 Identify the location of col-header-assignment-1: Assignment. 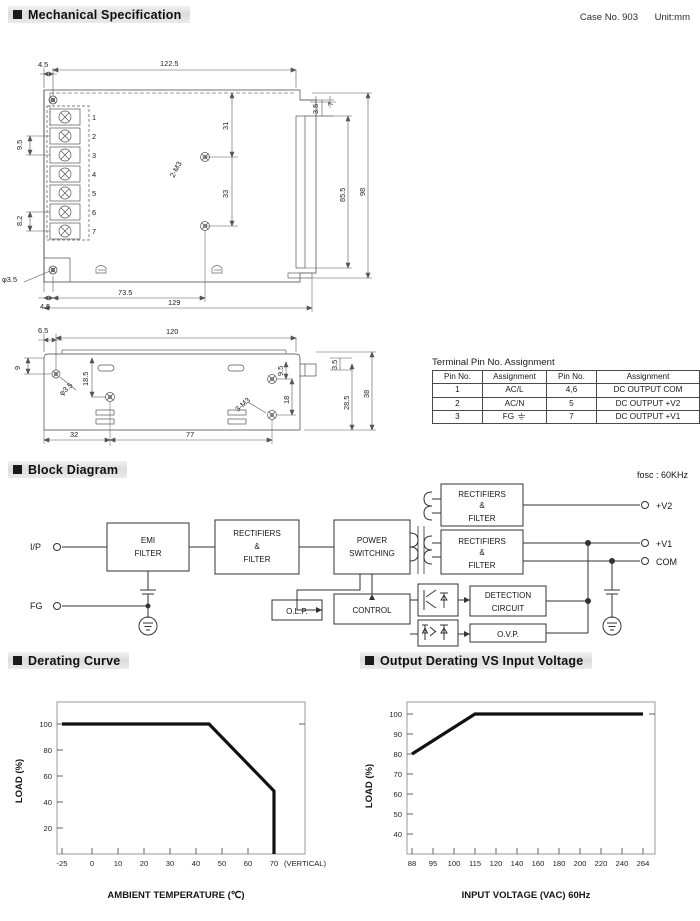
(514, 377).